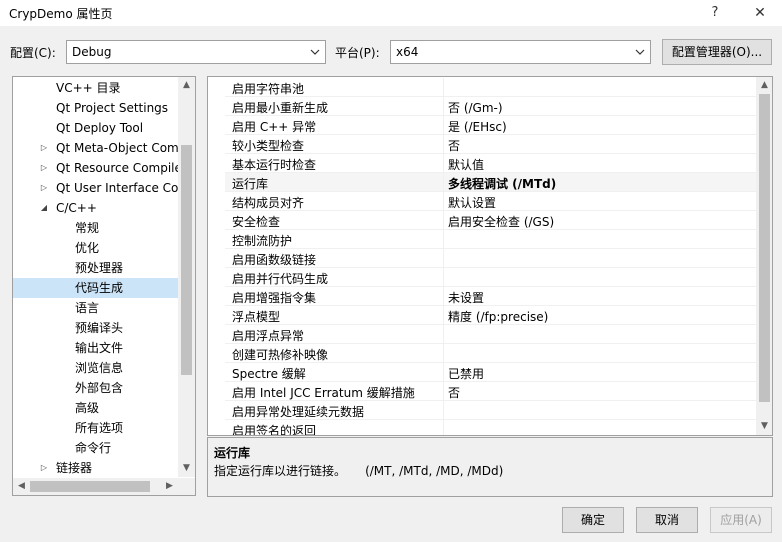 The image size is (782, 542). What do you see at coordinates (520, 52) in the screenshot?
I see `platform-dropdown: x64` at bounding box center [520, 52].